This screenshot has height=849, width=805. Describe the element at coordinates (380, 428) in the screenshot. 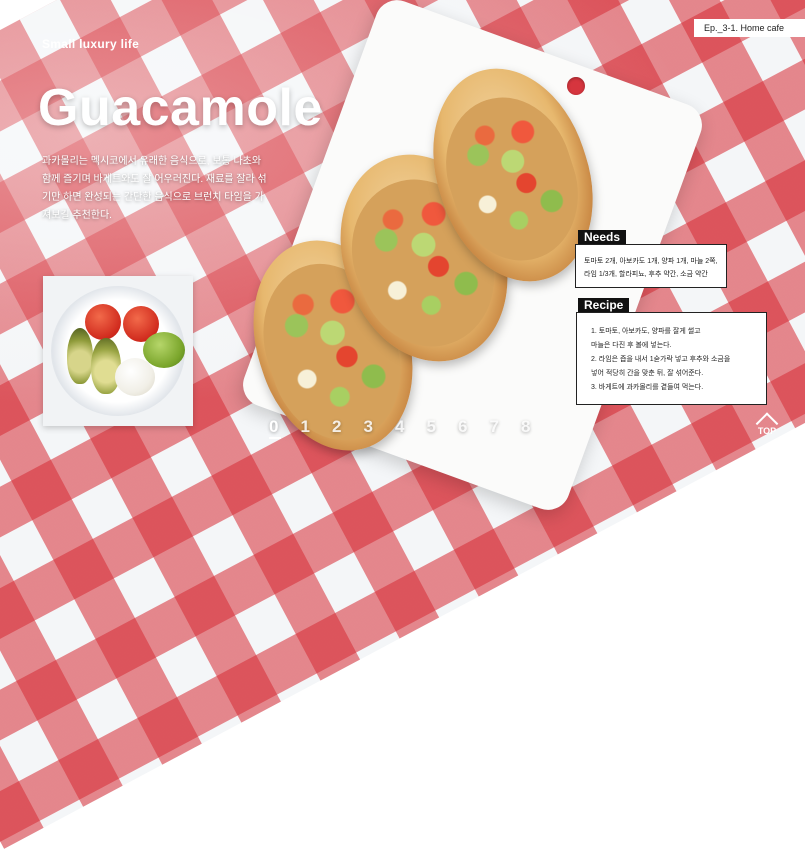

I see `page-link-3: 3` at that location.